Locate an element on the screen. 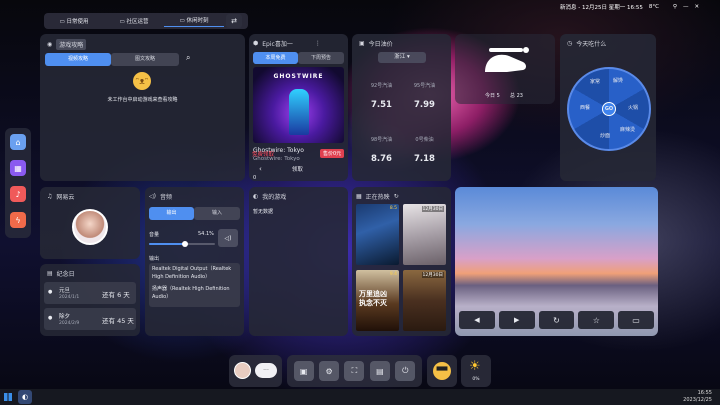 The width and height of the screenshot is (720, 405). wheel-item: 炒面 is located at coordinates (605, 136).